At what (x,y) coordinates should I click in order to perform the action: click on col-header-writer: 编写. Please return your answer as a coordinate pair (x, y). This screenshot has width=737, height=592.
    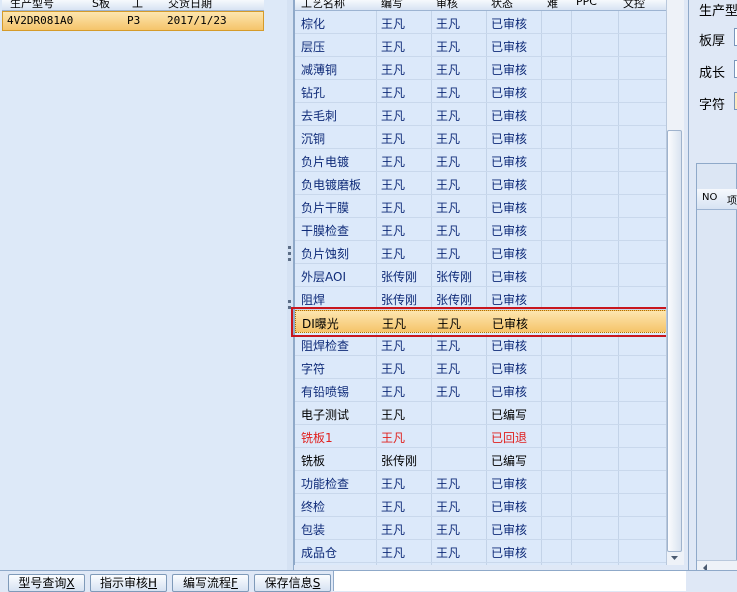
    Looking at the image, I should click on (392, 5).